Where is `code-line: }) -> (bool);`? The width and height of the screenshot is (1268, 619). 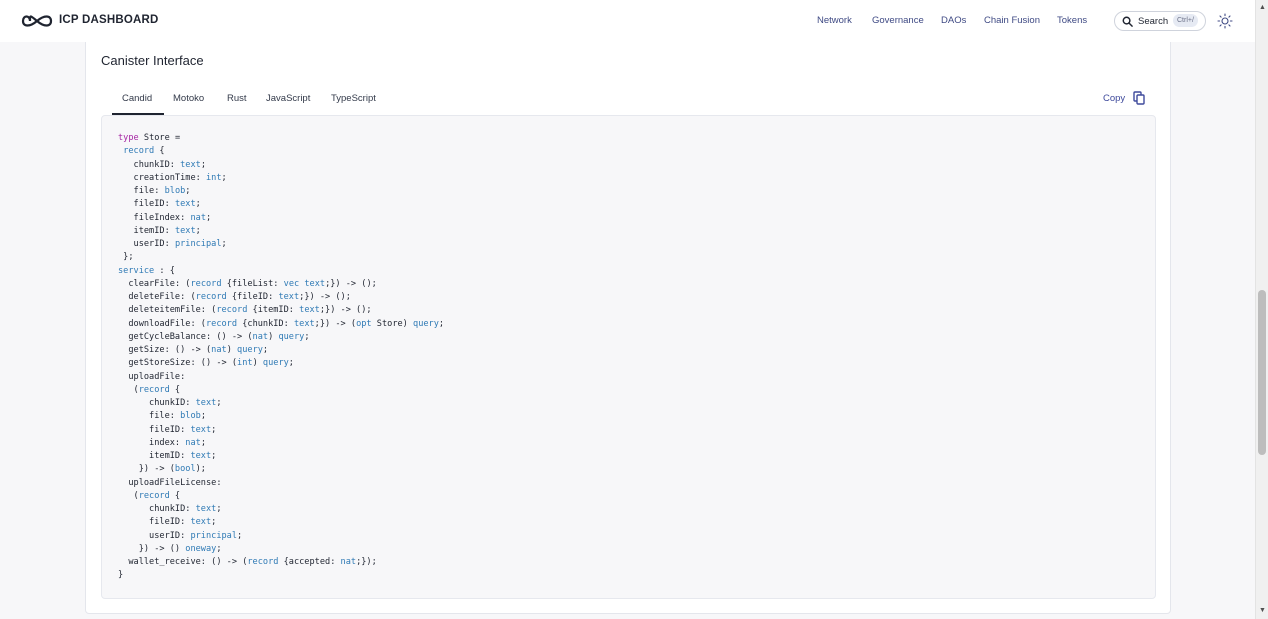 code-line: }) -> (bool); is located at coordinates (162, 469).